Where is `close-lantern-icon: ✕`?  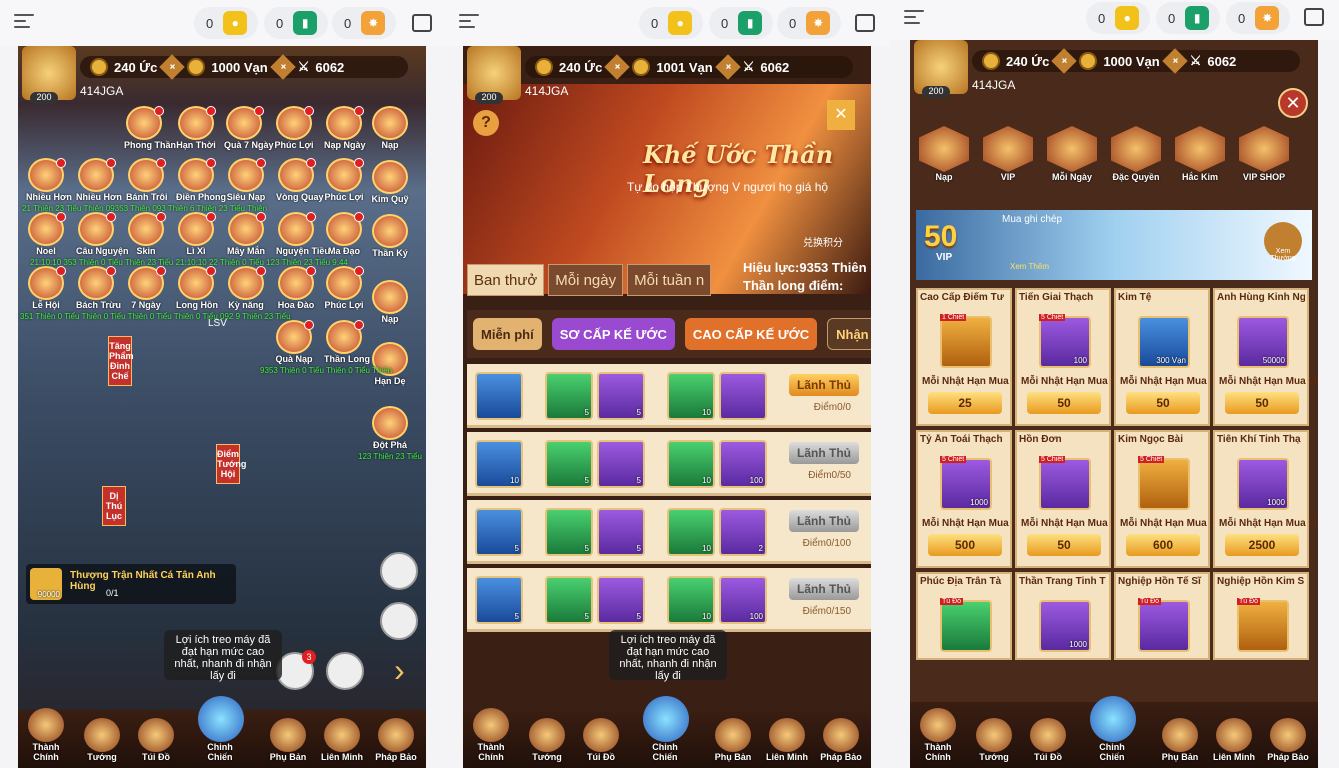 close-lantern-icon: ✕ is located at coordinates (841, 115).